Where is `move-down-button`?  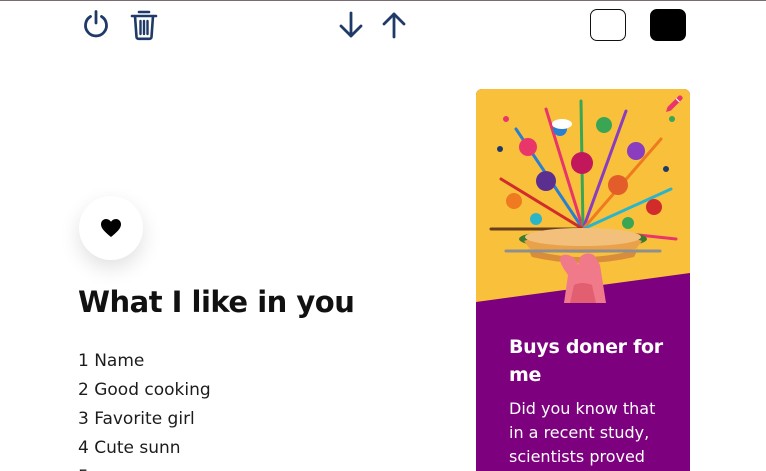
move-down-button is located at coordinates (351, 25).